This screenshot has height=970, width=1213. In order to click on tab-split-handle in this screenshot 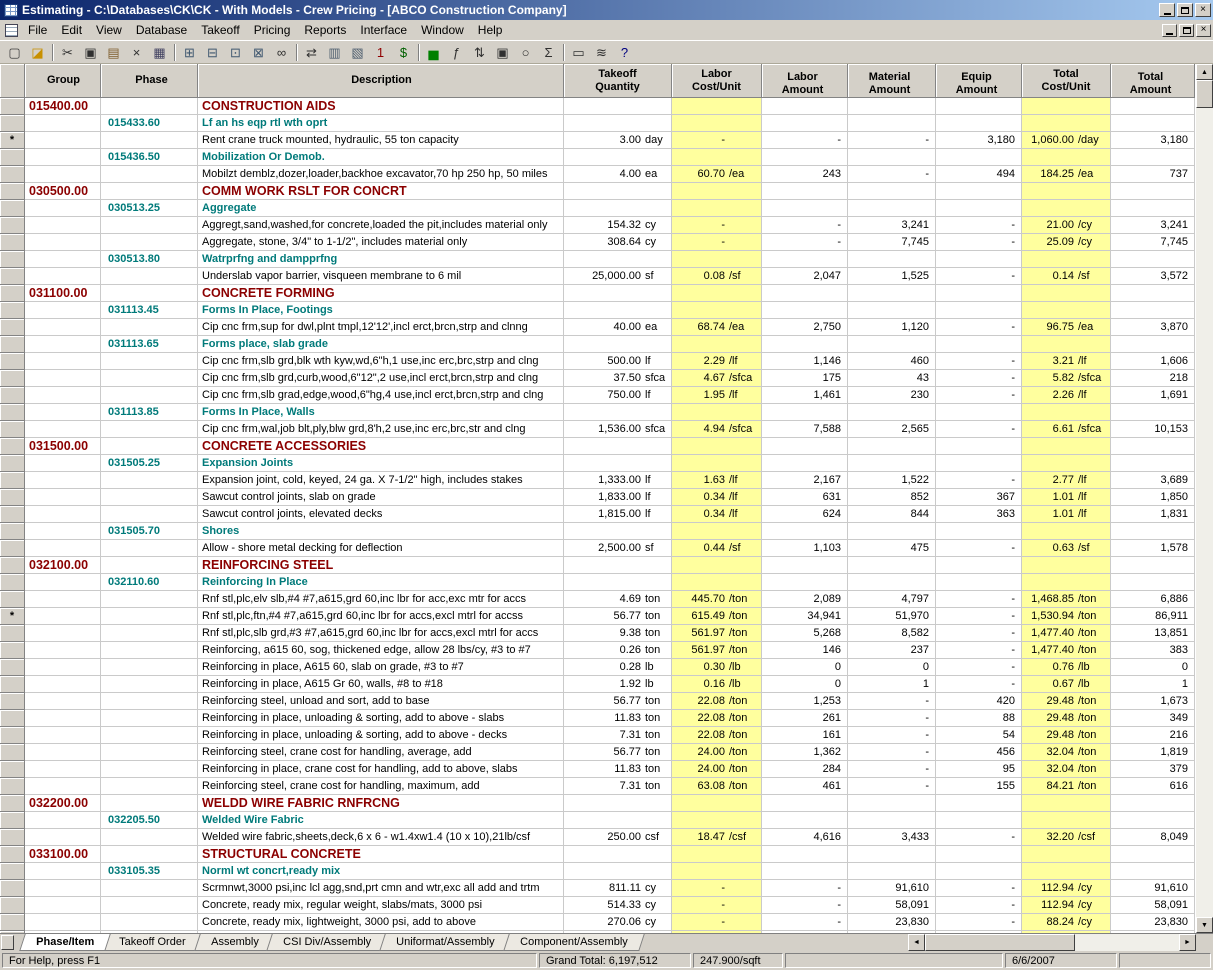, I will do `click(7, 942)`.